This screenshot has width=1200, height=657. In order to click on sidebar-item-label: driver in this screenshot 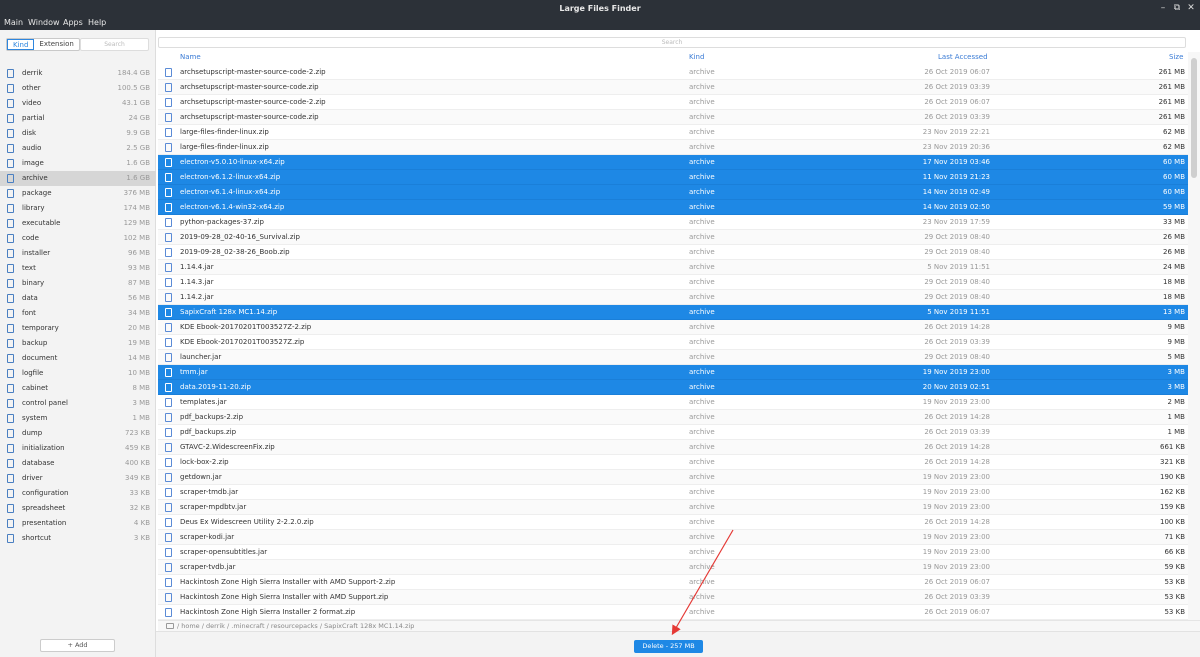, I will do `click(32, 478)`.